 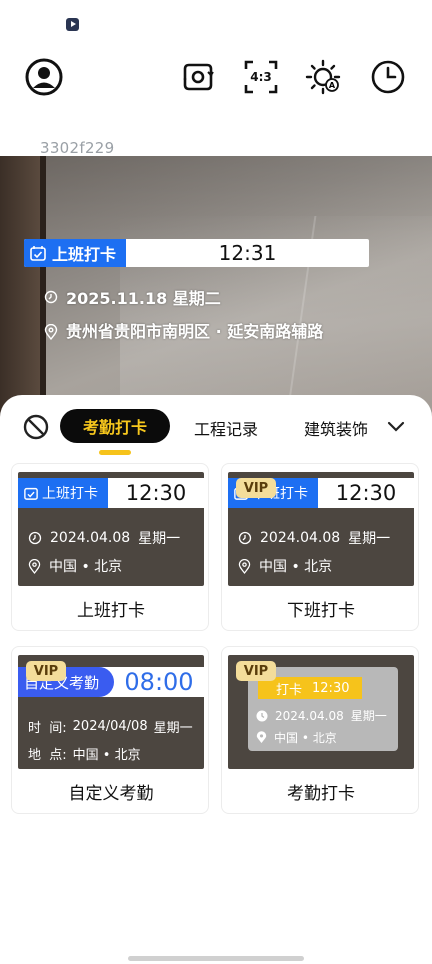 I want to click on template-card-label: 自定义考勤, so click(x=111, y=794).